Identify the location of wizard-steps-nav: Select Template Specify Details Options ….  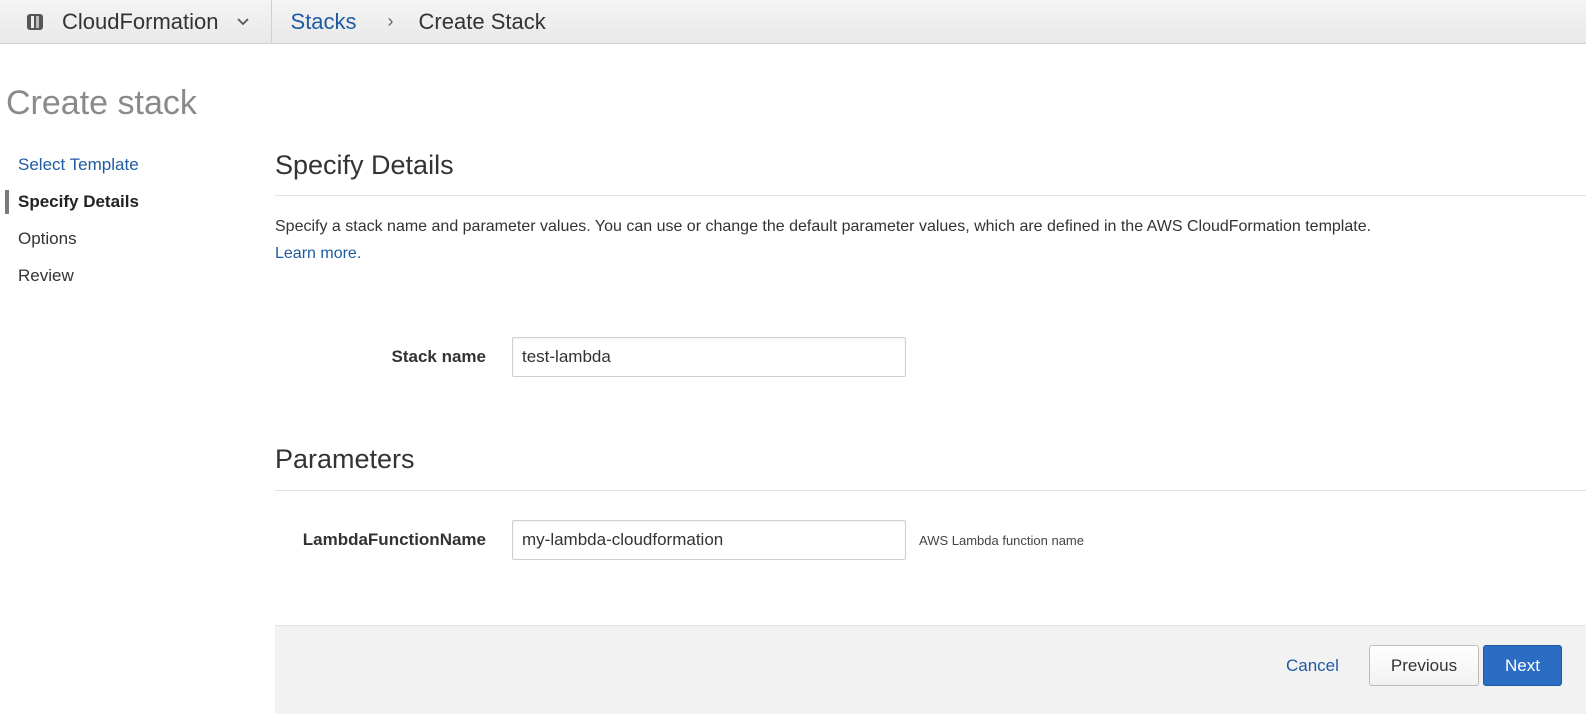
(120, 226).